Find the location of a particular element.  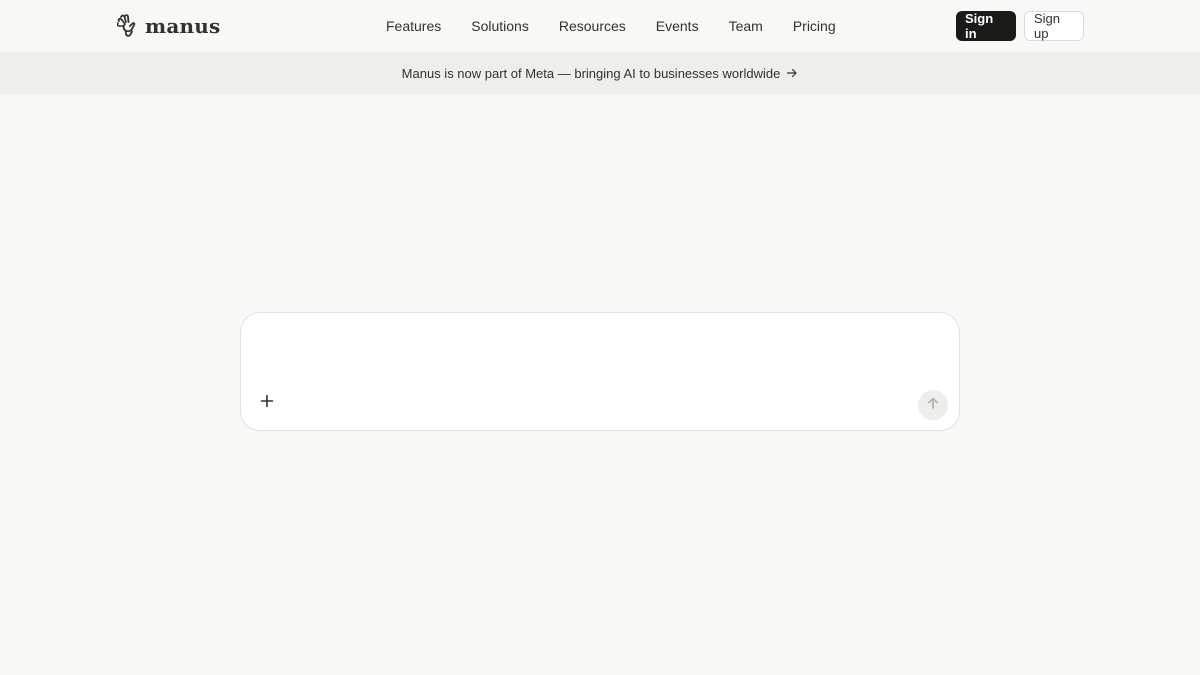

prompt-input is located at coordinates (602, 359).